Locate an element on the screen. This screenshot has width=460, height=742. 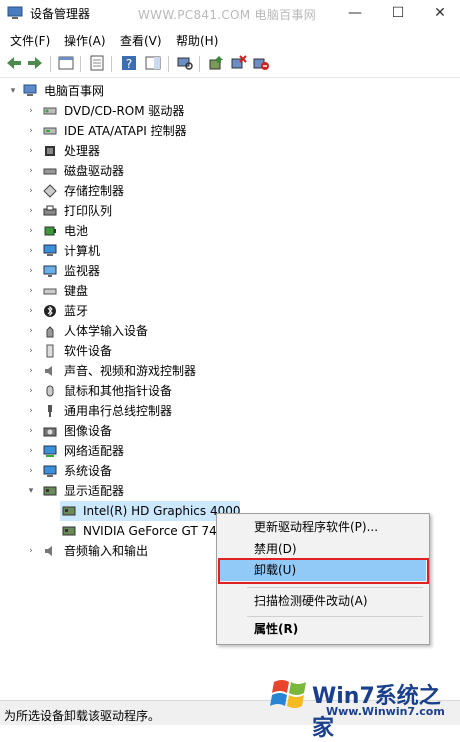
menu-bar: 文件(F) 操作(A) 查看(V) 帮助(H) is located at coordinates (230, 40).